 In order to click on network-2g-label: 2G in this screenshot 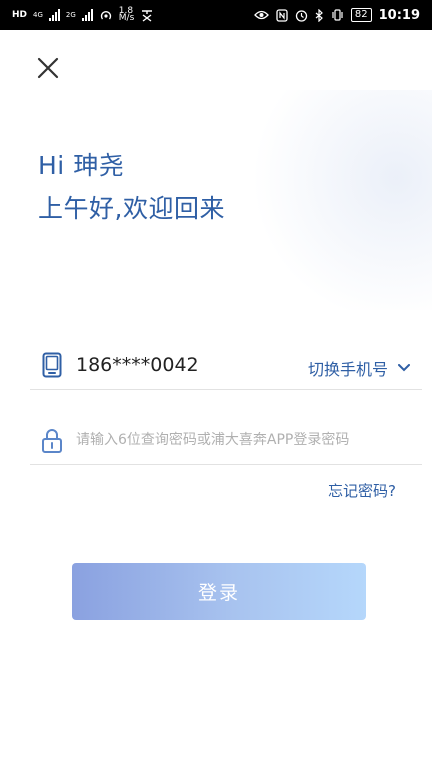, I will do `click(70, 14)`.